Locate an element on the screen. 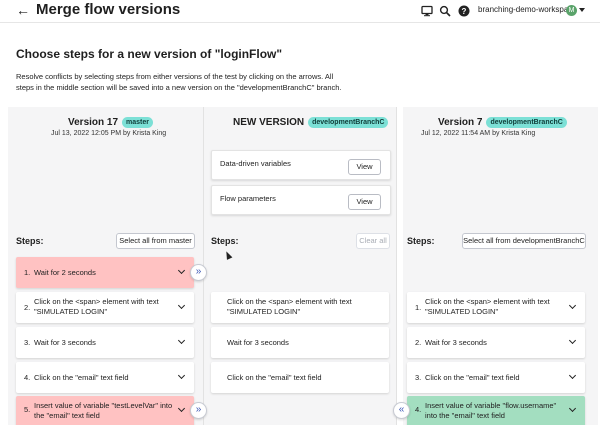  left-version-label: Version 17 is located at coordinates (93, 123).